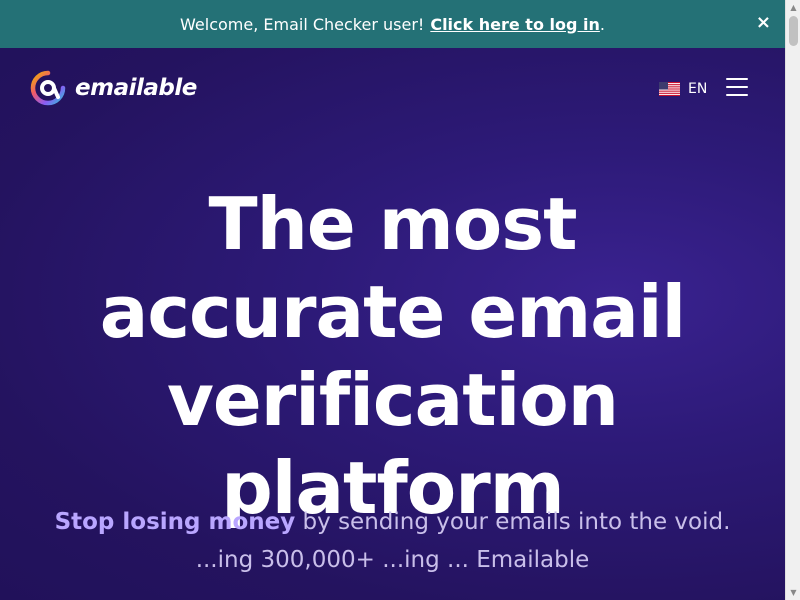 This screenshot has width=800, height=600. What do you see at coordinates (683, 89) in the screenshot?
I see `language-selector: EN` at bounding box center [683, 89].